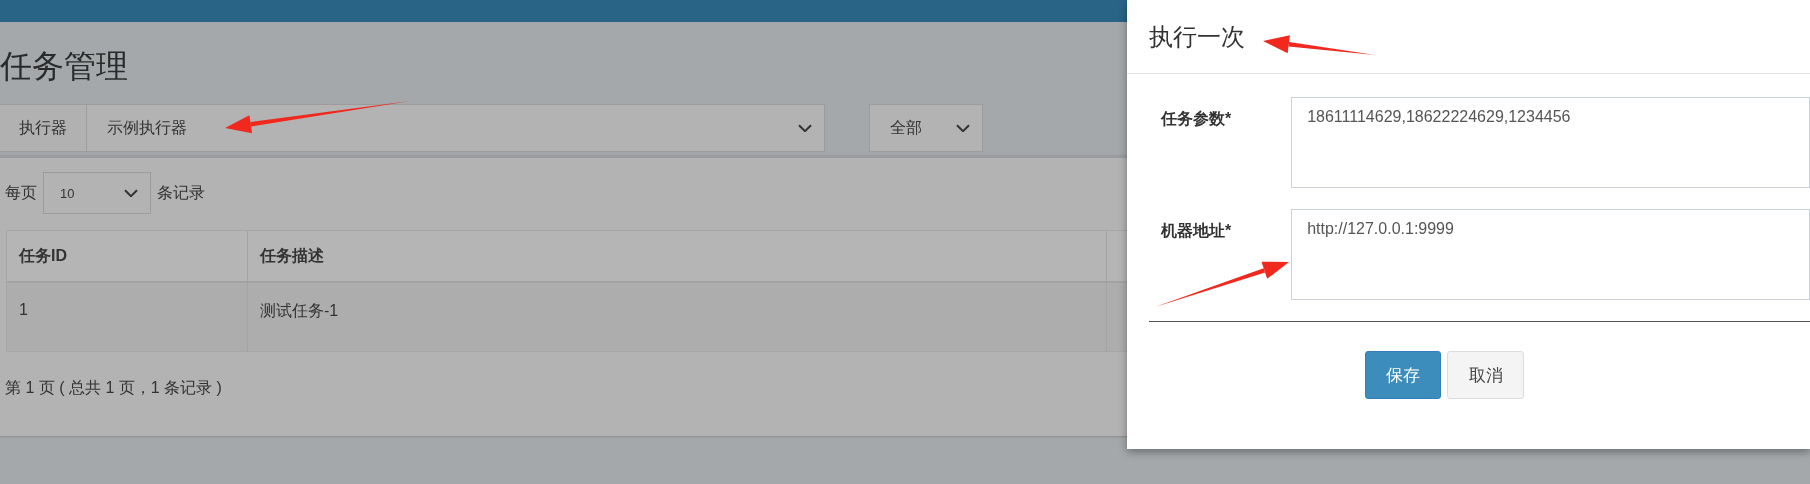 Image resolution: width=1810 pixels, height=484 pixels. Describe the element at coordinates (1485, 375) in the screenshot. I see `cancel-button: 取消` at that location.